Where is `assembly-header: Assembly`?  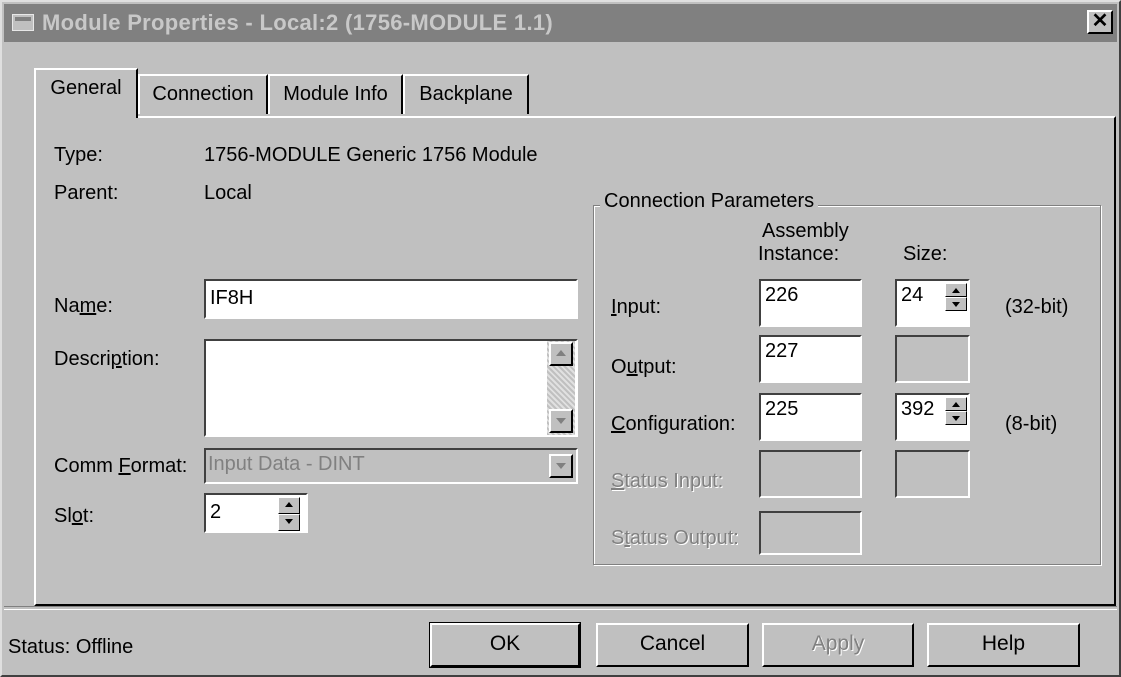 assembly-header: Assembly is located at coordinates (805, 231).